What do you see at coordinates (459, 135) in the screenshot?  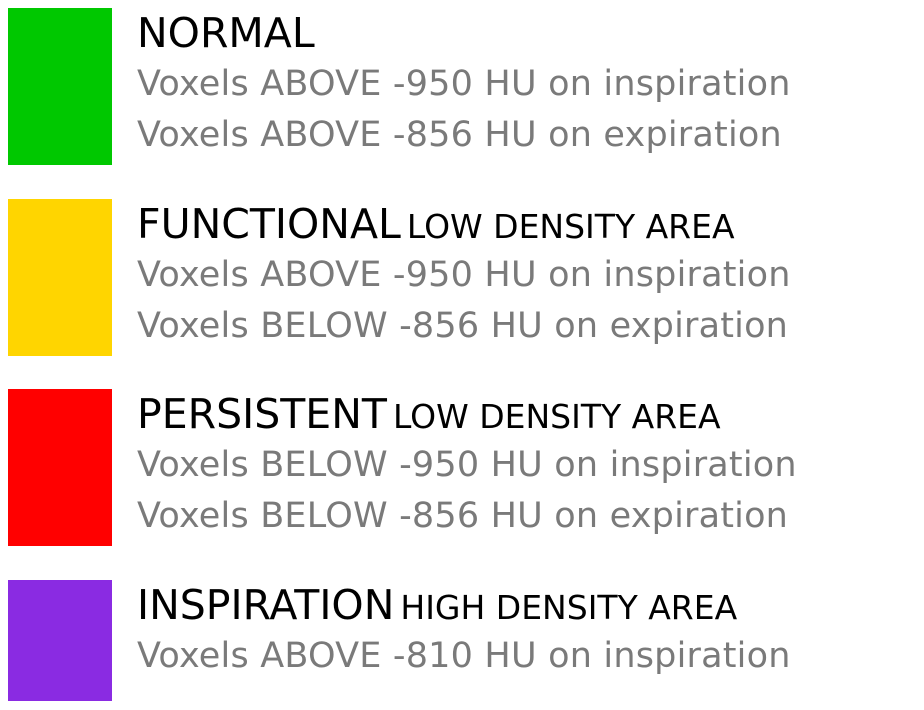 I see `normal-expiration-rule: Voxels ABOVE -856 HU on expiration` at bounding box center [459, 135].